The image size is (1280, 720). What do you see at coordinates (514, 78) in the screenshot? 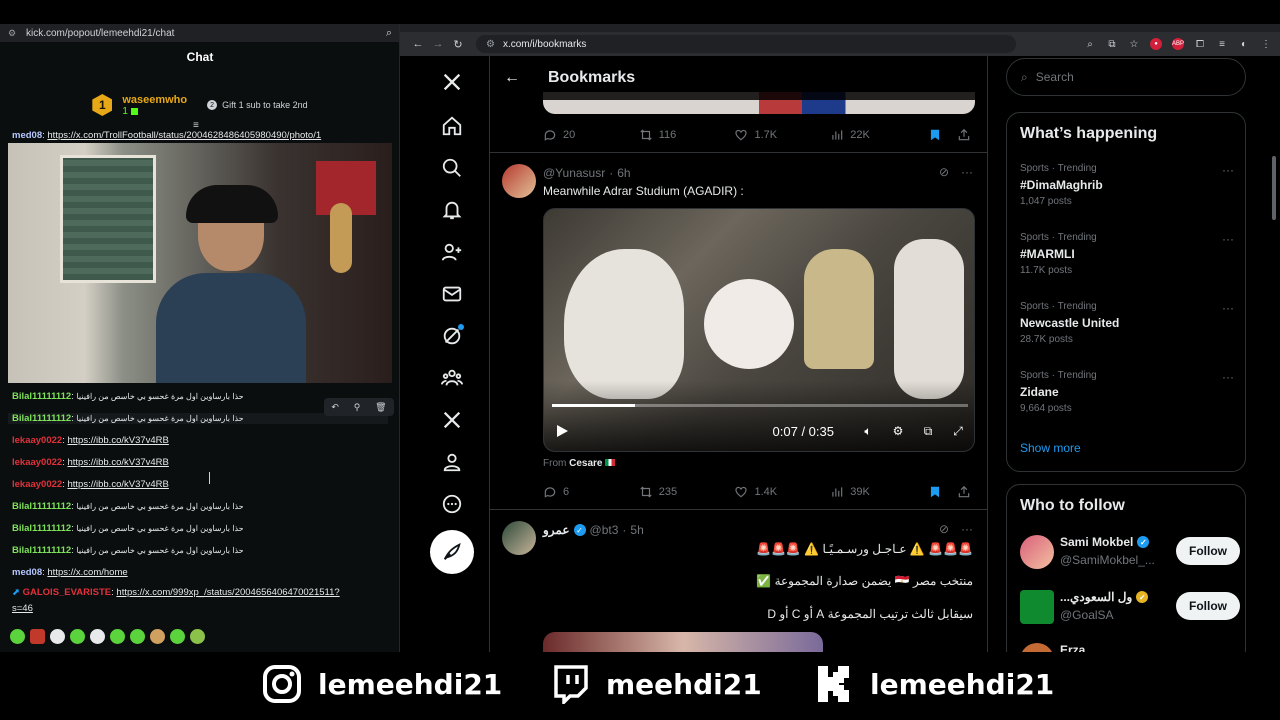
I see `back-arrow-icon: ←` at bounding box center [514, 78].